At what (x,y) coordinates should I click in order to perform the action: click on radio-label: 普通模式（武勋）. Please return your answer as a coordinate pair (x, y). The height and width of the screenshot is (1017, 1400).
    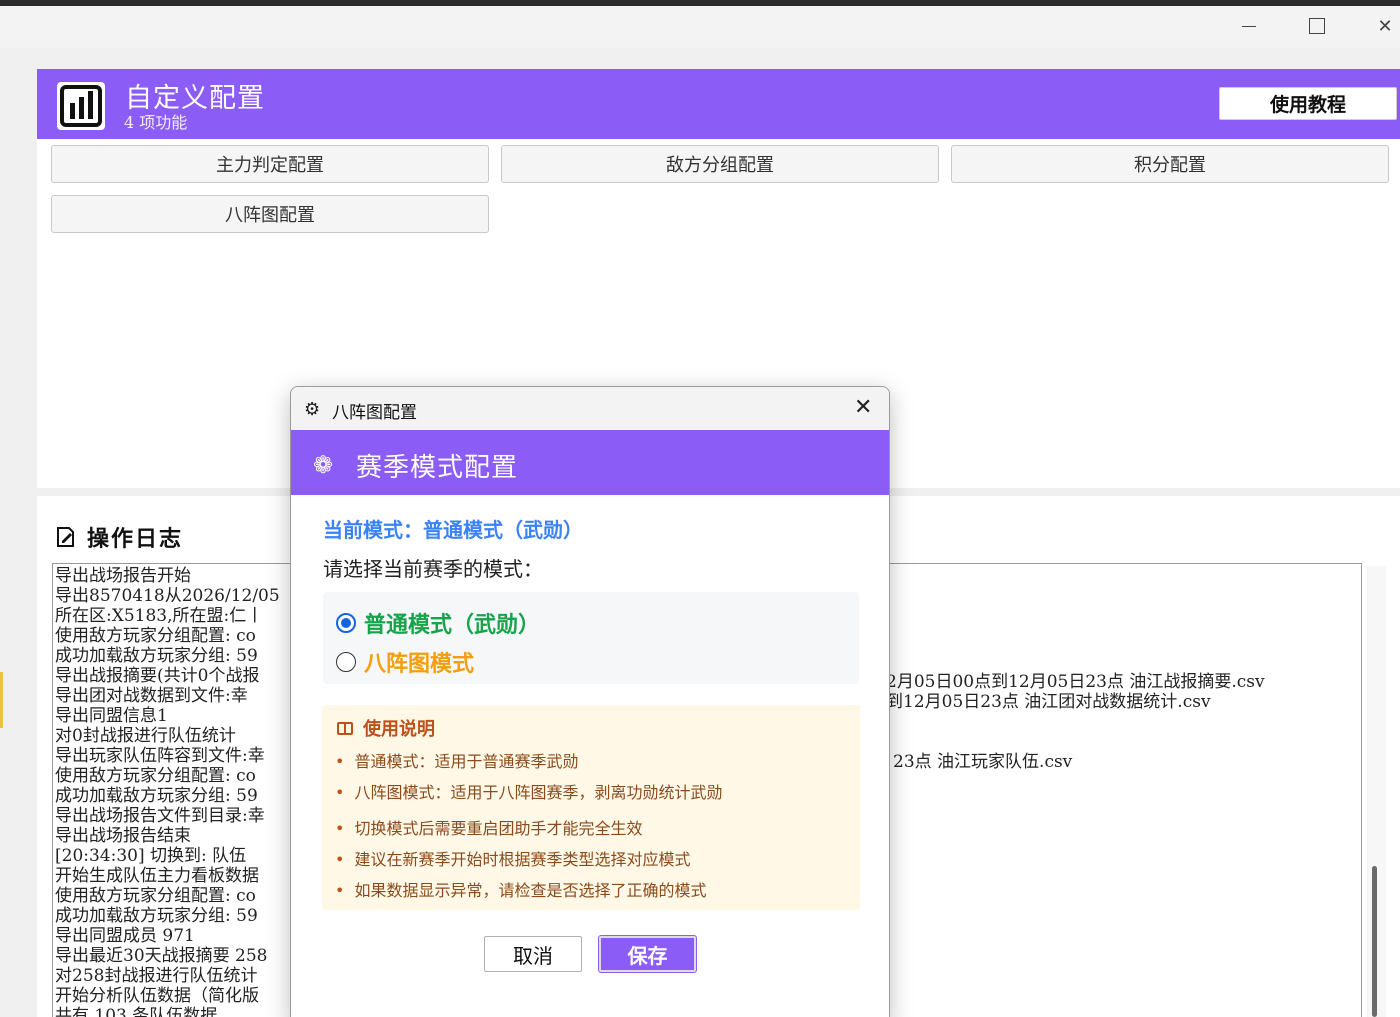
    Looking at the image, I should click on (452, 625).